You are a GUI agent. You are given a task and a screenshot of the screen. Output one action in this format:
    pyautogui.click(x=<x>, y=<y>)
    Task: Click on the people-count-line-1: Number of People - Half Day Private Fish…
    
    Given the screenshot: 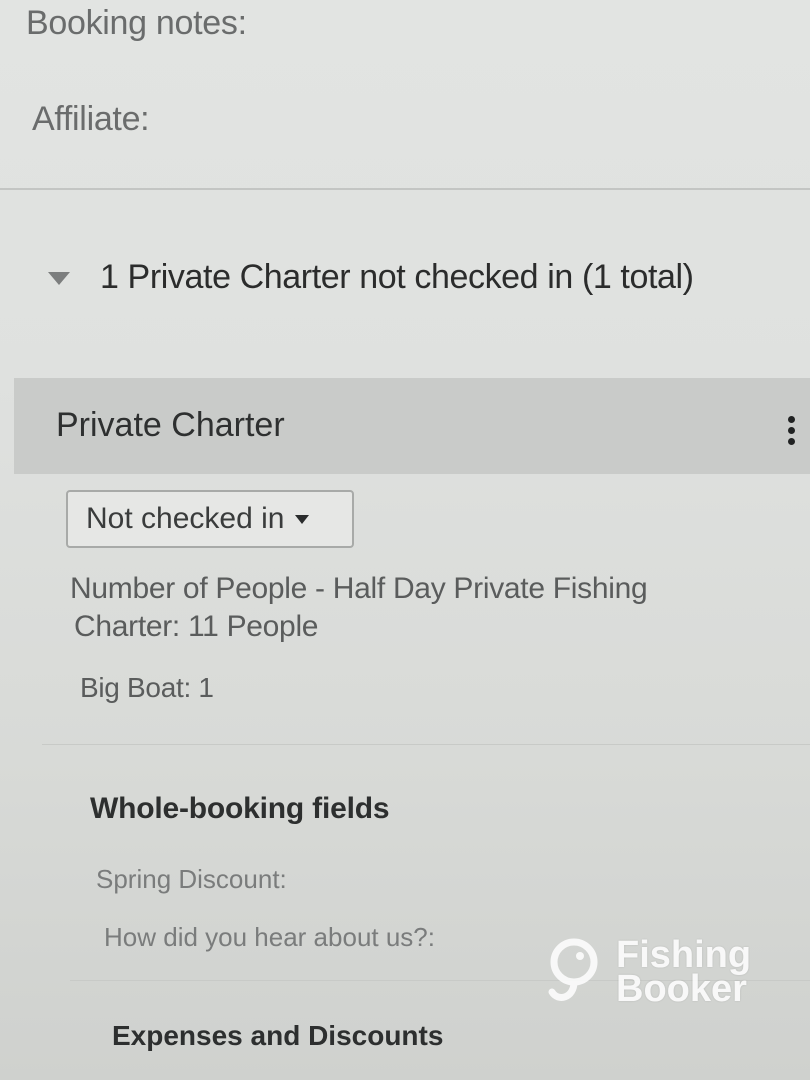 What is the action you would take?
    pyautogui.click(x=359, y=588)
    